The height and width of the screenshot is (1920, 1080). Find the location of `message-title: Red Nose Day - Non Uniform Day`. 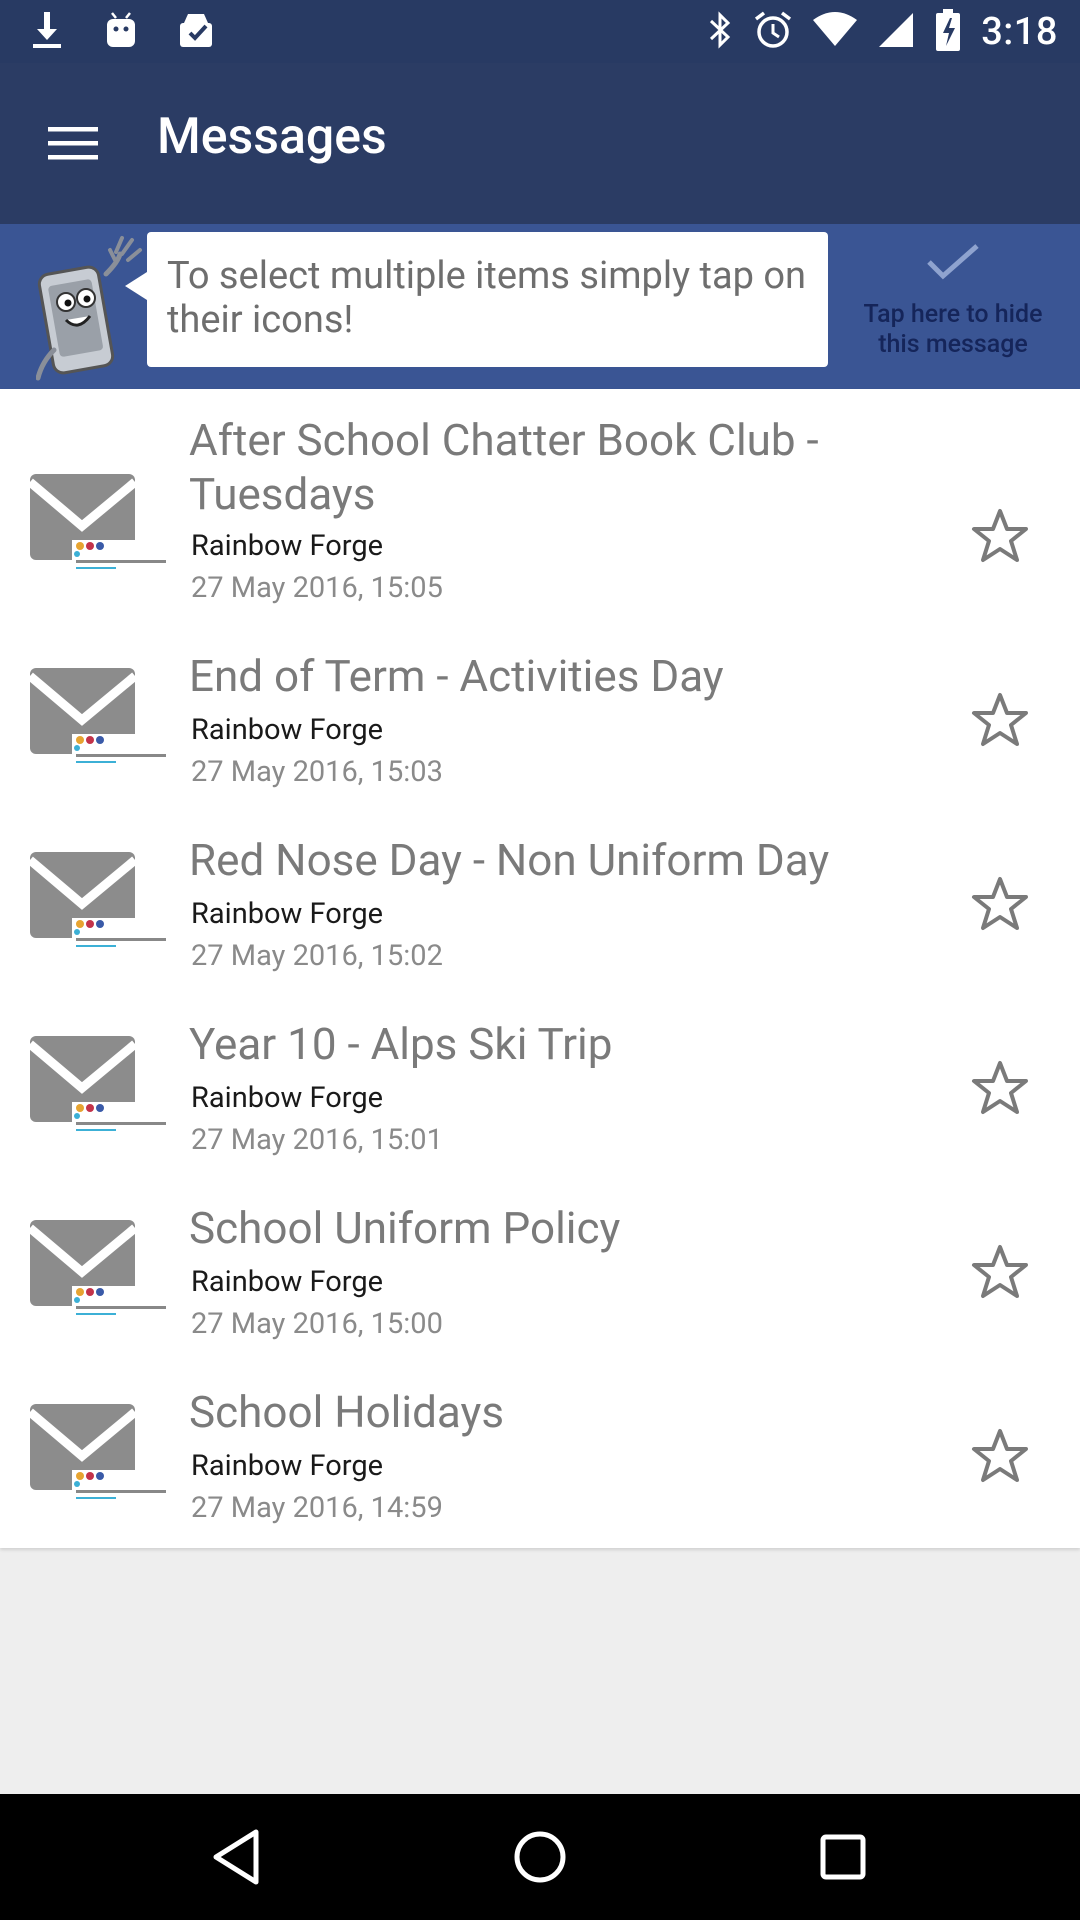

message-title: Red Nose Day - Non Uniform Day is located at coordinates (509, 860).